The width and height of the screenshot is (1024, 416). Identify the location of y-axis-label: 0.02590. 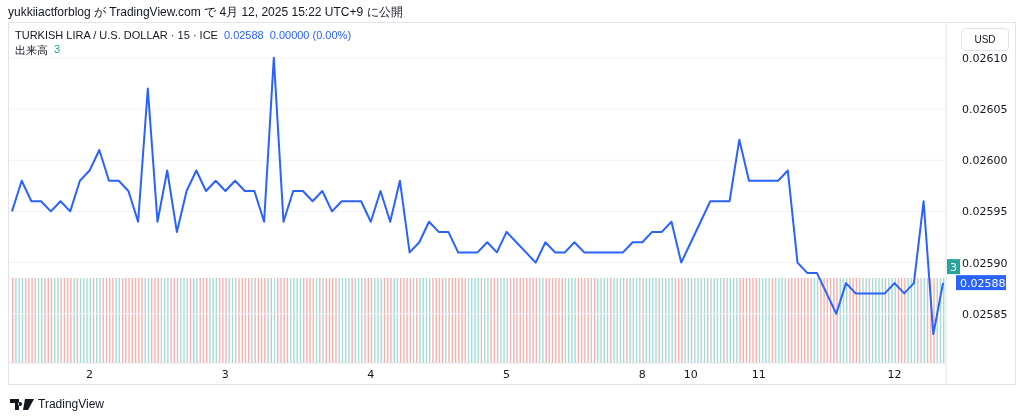
(985, 263).